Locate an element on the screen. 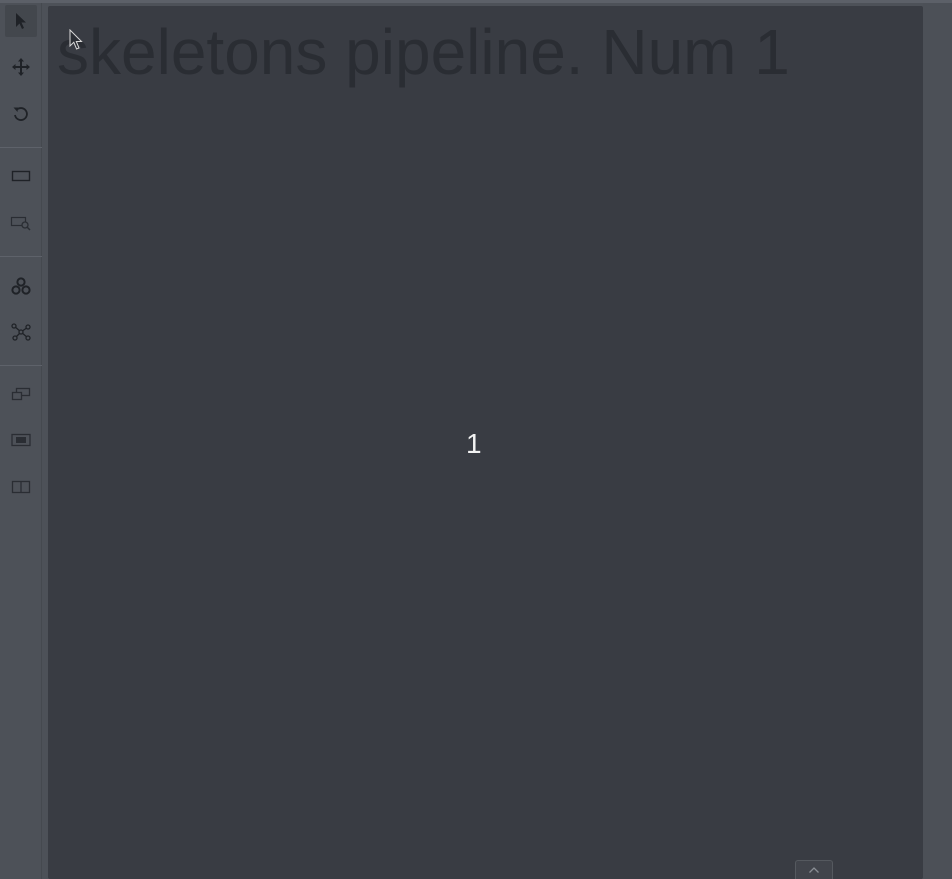 The image size is (952, 879). cursor-tool-button is located at coordinates (21, 21).